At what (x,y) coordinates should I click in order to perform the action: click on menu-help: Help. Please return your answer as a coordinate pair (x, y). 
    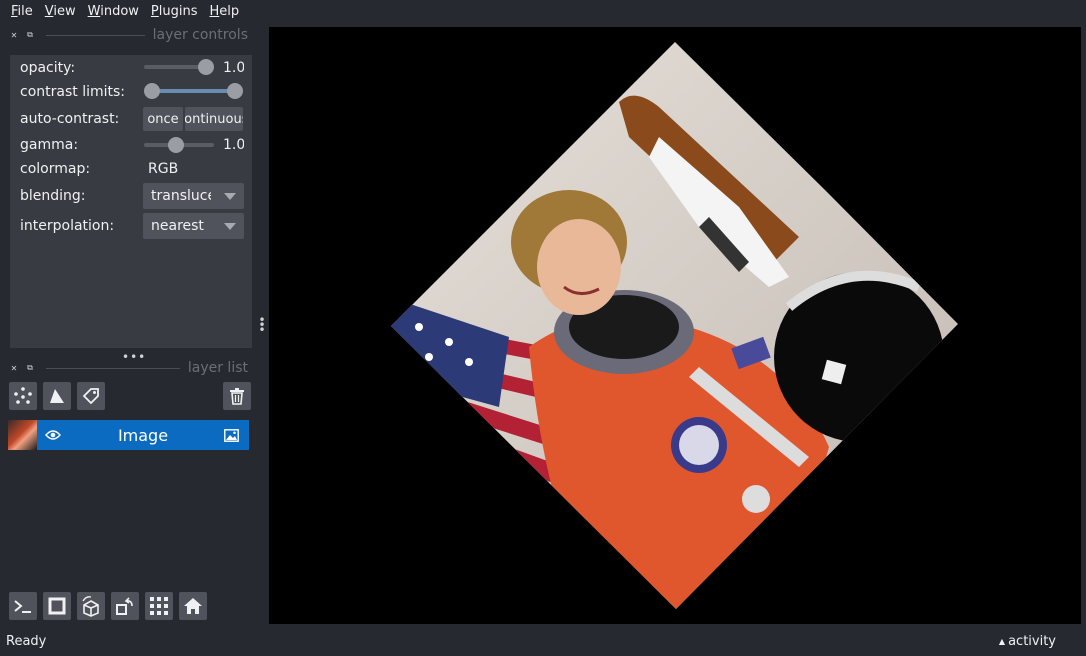
    Looking at the image, I should click on (225, 12).